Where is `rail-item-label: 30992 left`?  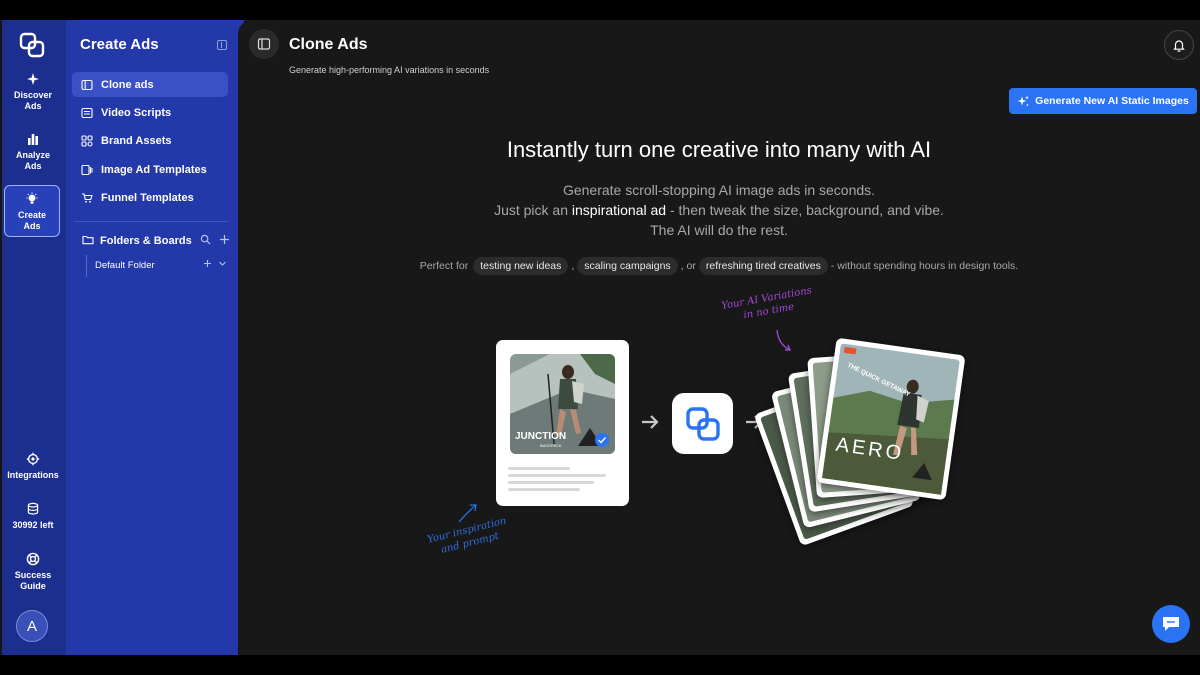
rail-item-label: 30992 left is located at coordinates (33, 525).